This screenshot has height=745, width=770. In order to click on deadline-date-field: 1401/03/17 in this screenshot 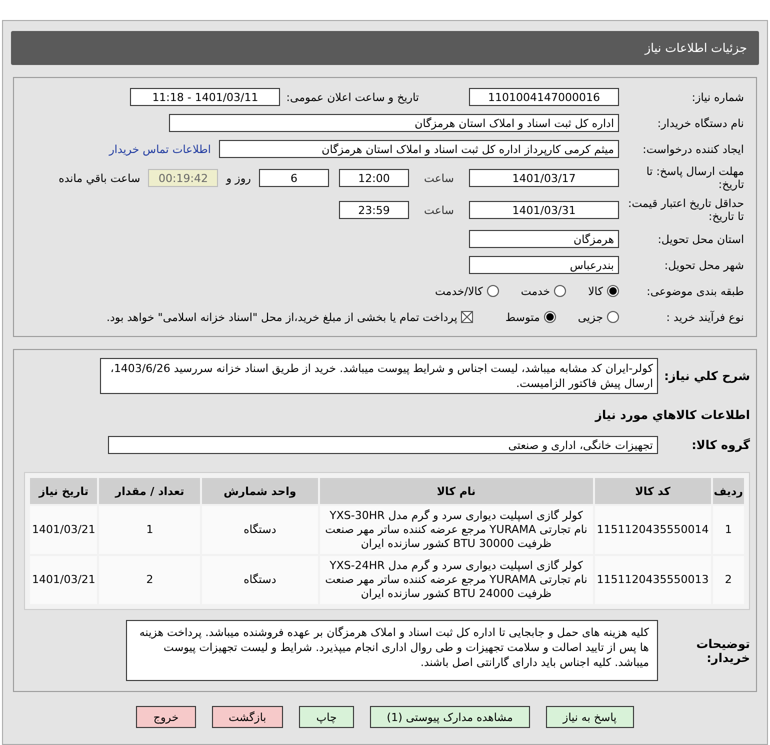, I will do `click(544, 178)`.